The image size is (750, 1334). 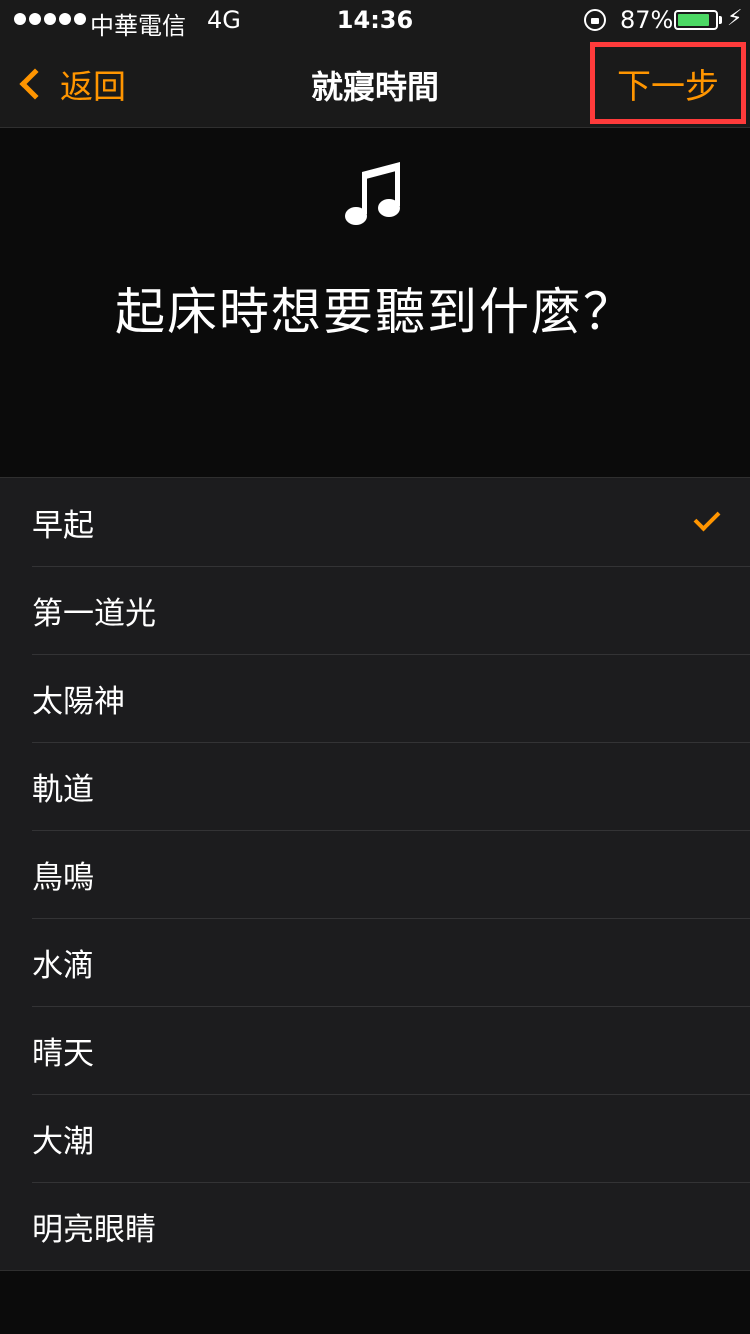 I want to click on battery-tip, so click(x=720, y=20).